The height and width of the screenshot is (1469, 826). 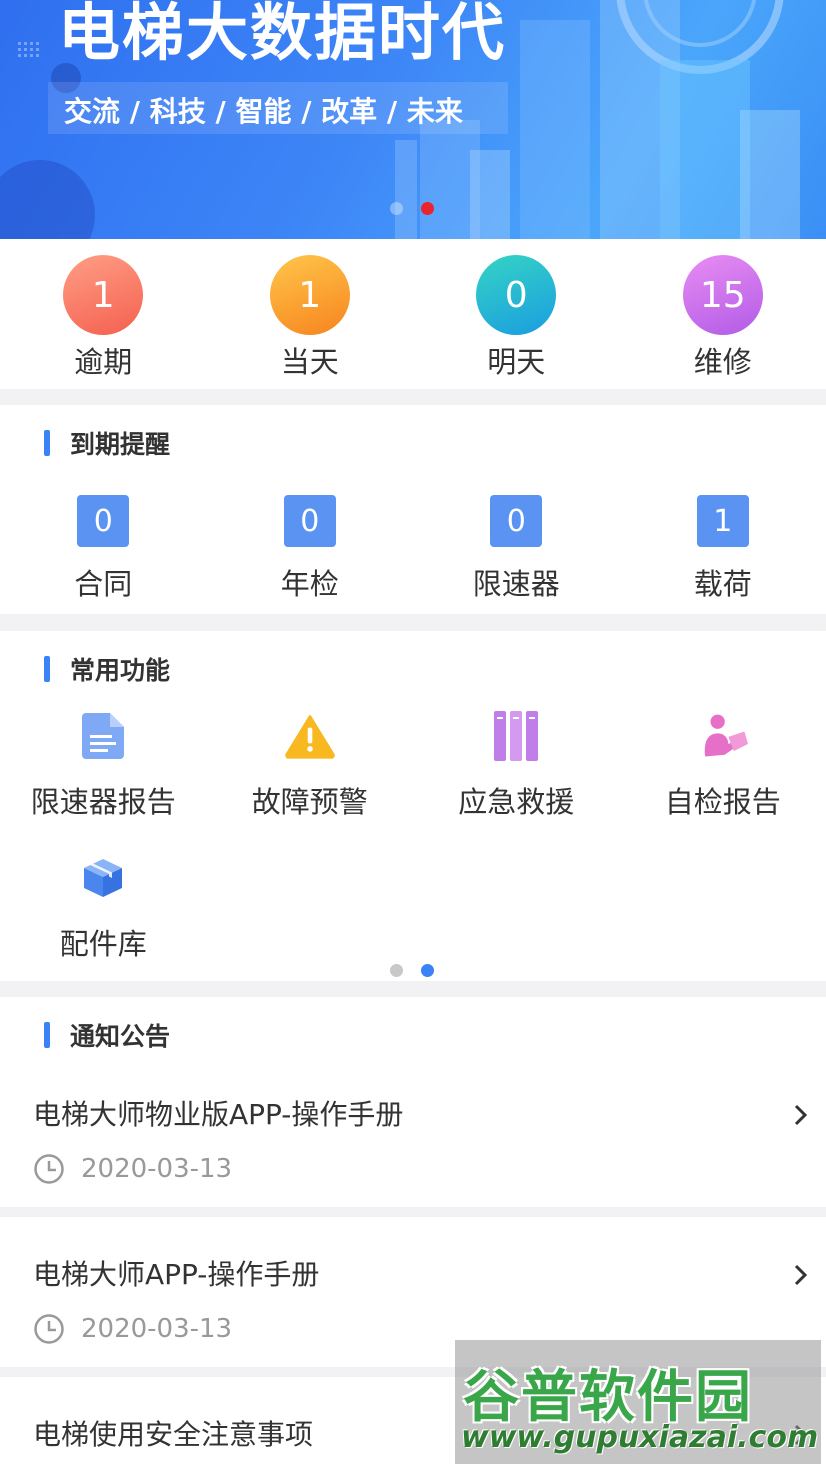 What do you see at coordinates (516, 584) in the screenshot?
I see `reminder-label: 限速器` at bounding box center [516, 584].